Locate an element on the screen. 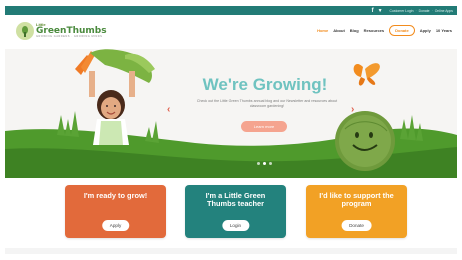 The image size is (462, 260). slider-next-arrow-icon: › is located at coordinates (352, 110).